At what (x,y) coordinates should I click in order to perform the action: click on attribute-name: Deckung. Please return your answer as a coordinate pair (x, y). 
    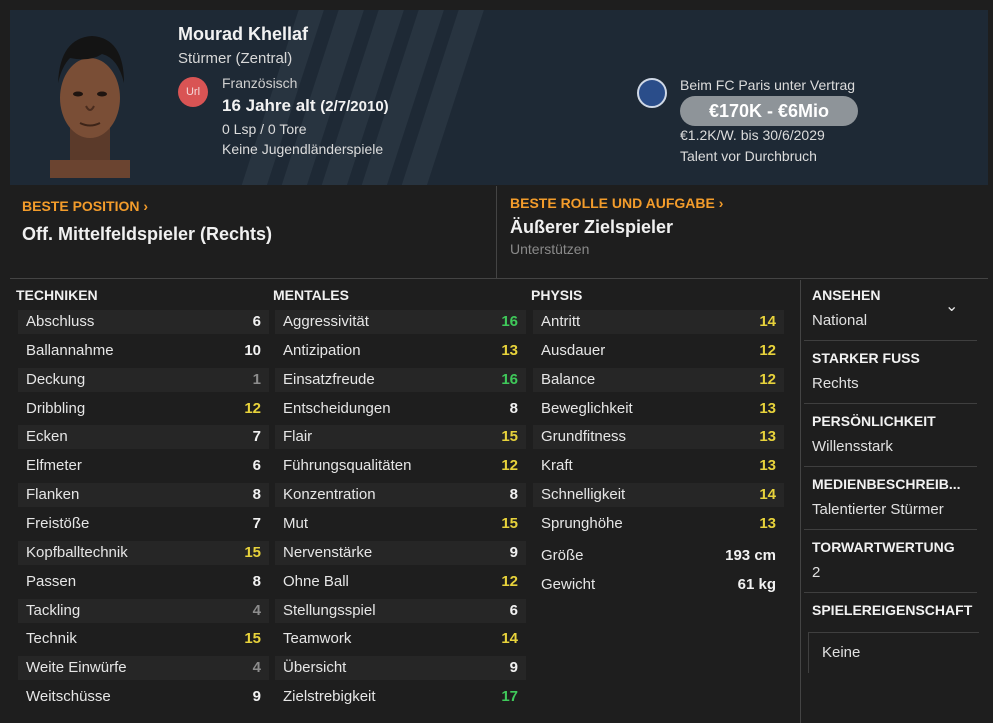
    Looking at the image, I should click on (56, 379).